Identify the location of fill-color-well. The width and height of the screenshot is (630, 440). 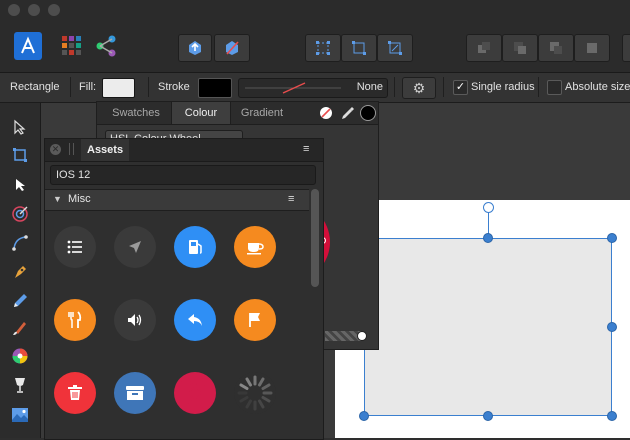
(118, 88).